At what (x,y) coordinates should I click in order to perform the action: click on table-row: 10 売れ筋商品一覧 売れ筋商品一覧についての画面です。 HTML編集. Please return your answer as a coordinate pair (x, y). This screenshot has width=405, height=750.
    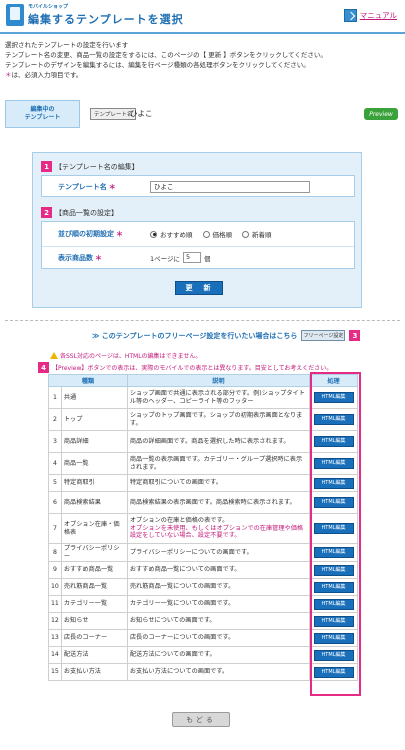
    Looking at the image, I should click on (203, 587).